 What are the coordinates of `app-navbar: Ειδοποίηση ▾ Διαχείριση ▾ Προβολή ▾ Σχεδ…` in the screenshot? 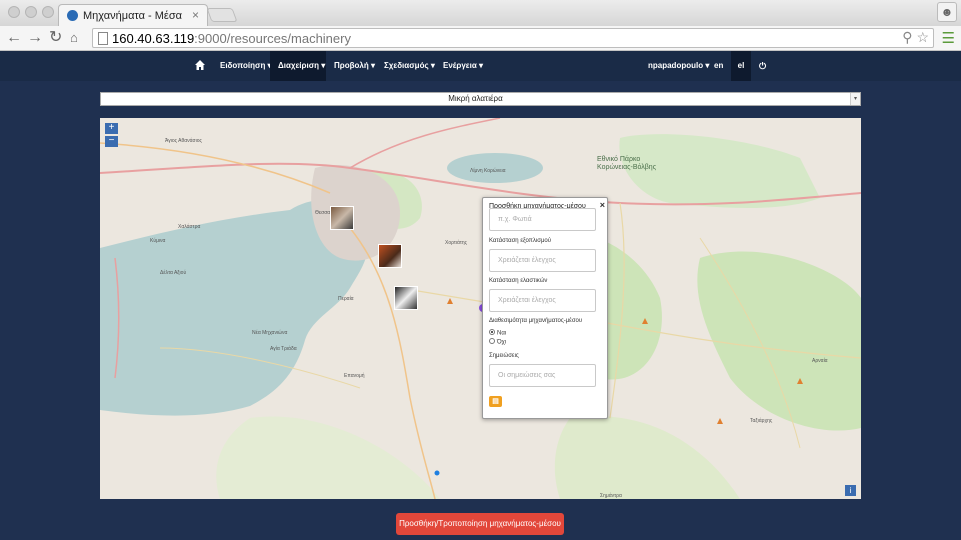 It's located at (480, 66).